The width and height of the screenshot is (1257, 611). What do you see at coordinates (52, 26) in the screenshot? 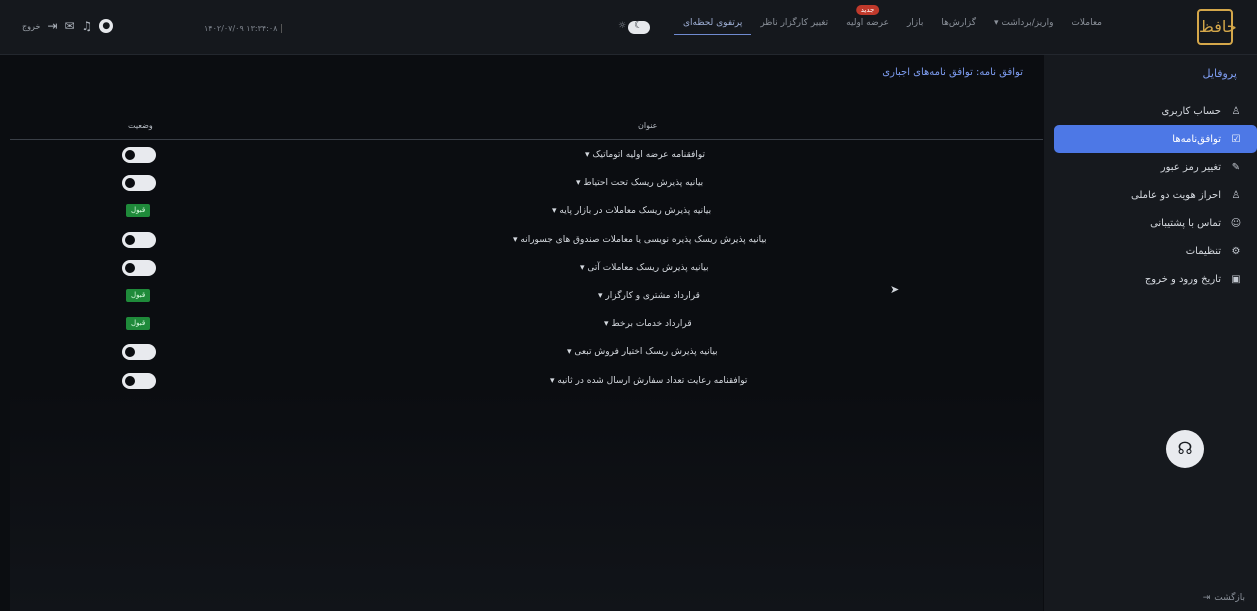
I see `logout-icon: ⇥` at bounding box center [52, 26].